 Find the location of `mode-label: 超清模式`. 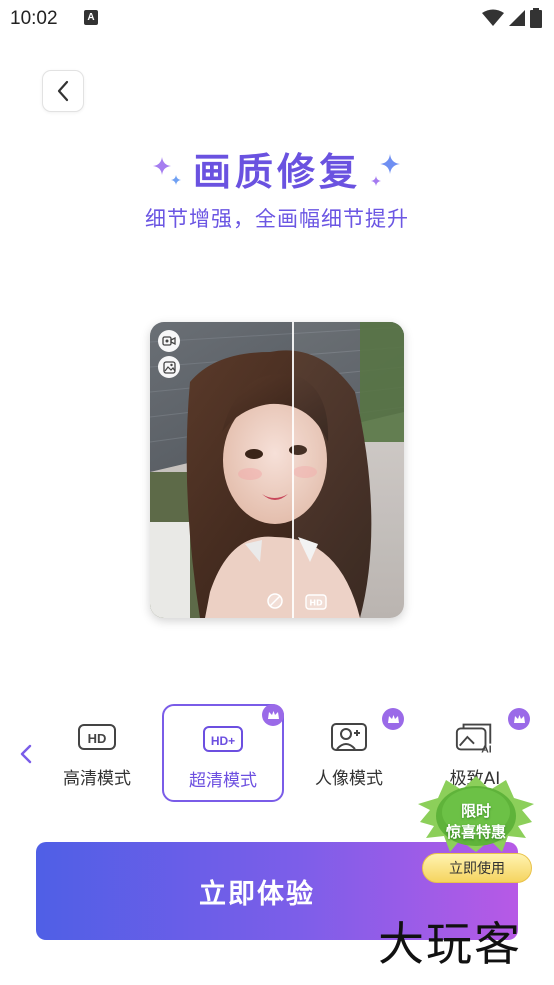

mode-label: 超清模式 is located at coordinates (223, 781).